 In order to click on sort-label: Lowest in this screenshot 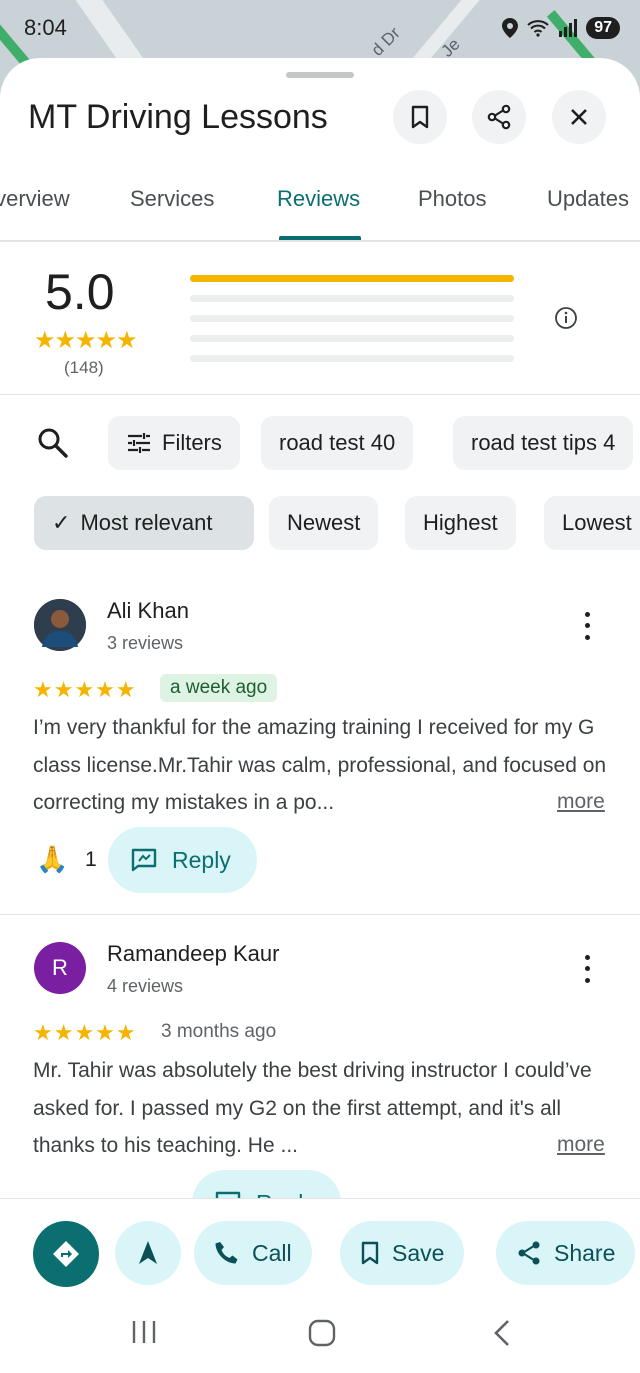, I will do `click(597, 522)`.